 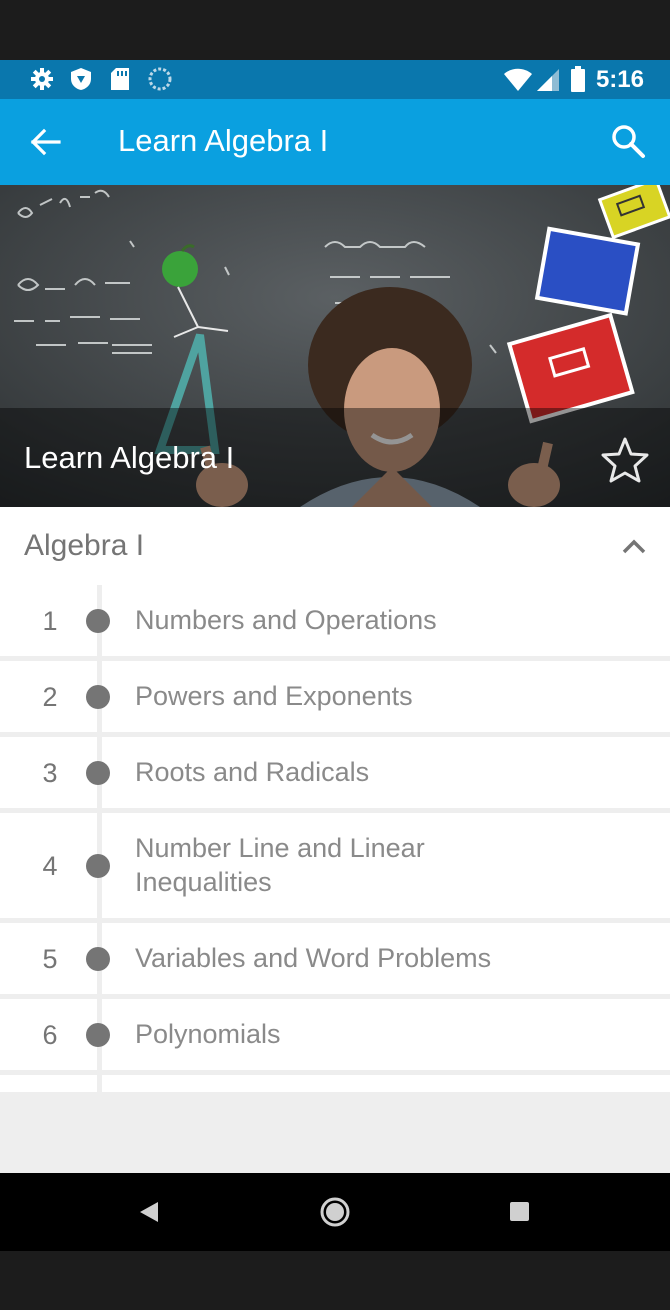 I want to click on nav-recents-icon, so click(x=519, y=1211).